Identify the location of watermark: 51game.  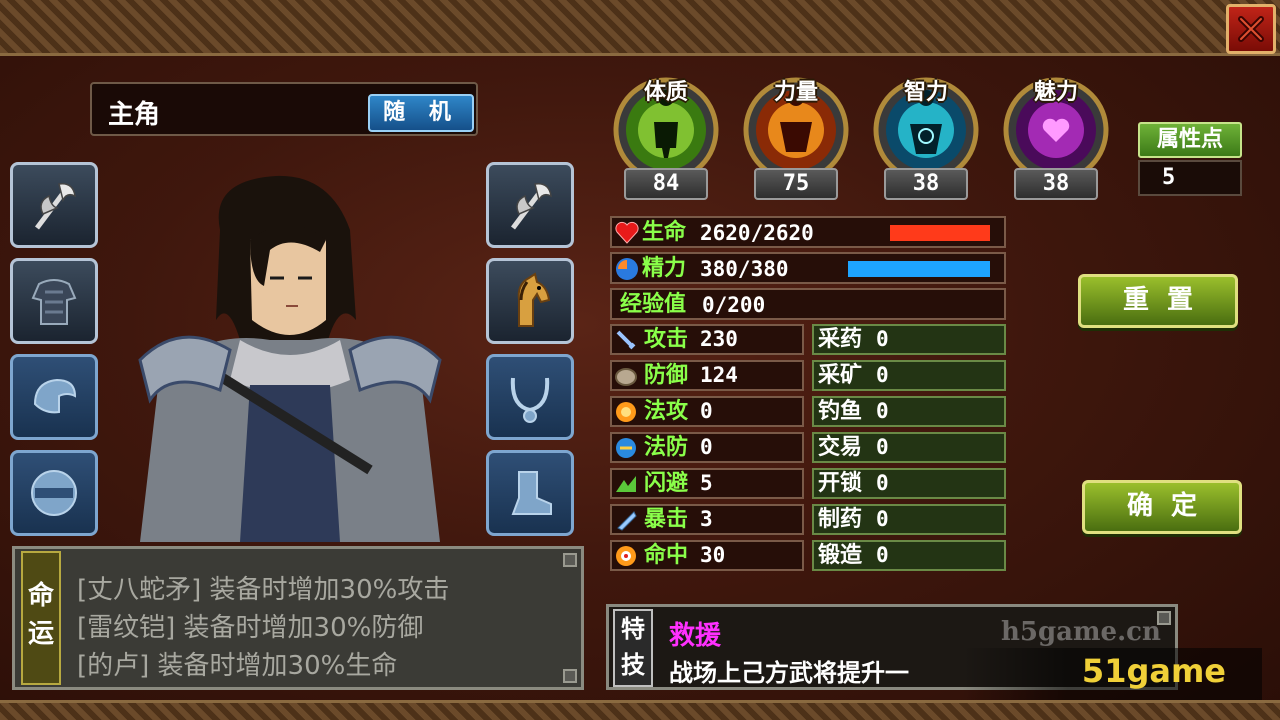
(1112, 674).